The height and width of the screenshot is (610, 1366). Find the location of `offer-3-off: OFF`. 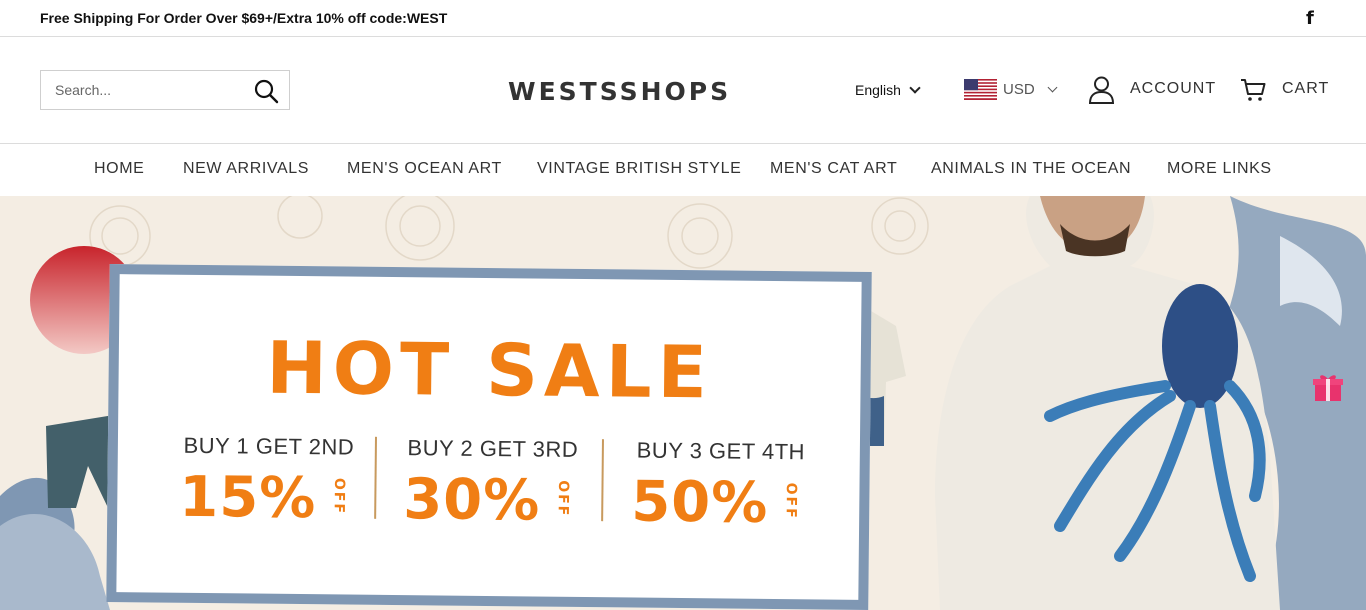

offer-3-off: OFF is located at coordinates (791, 501).